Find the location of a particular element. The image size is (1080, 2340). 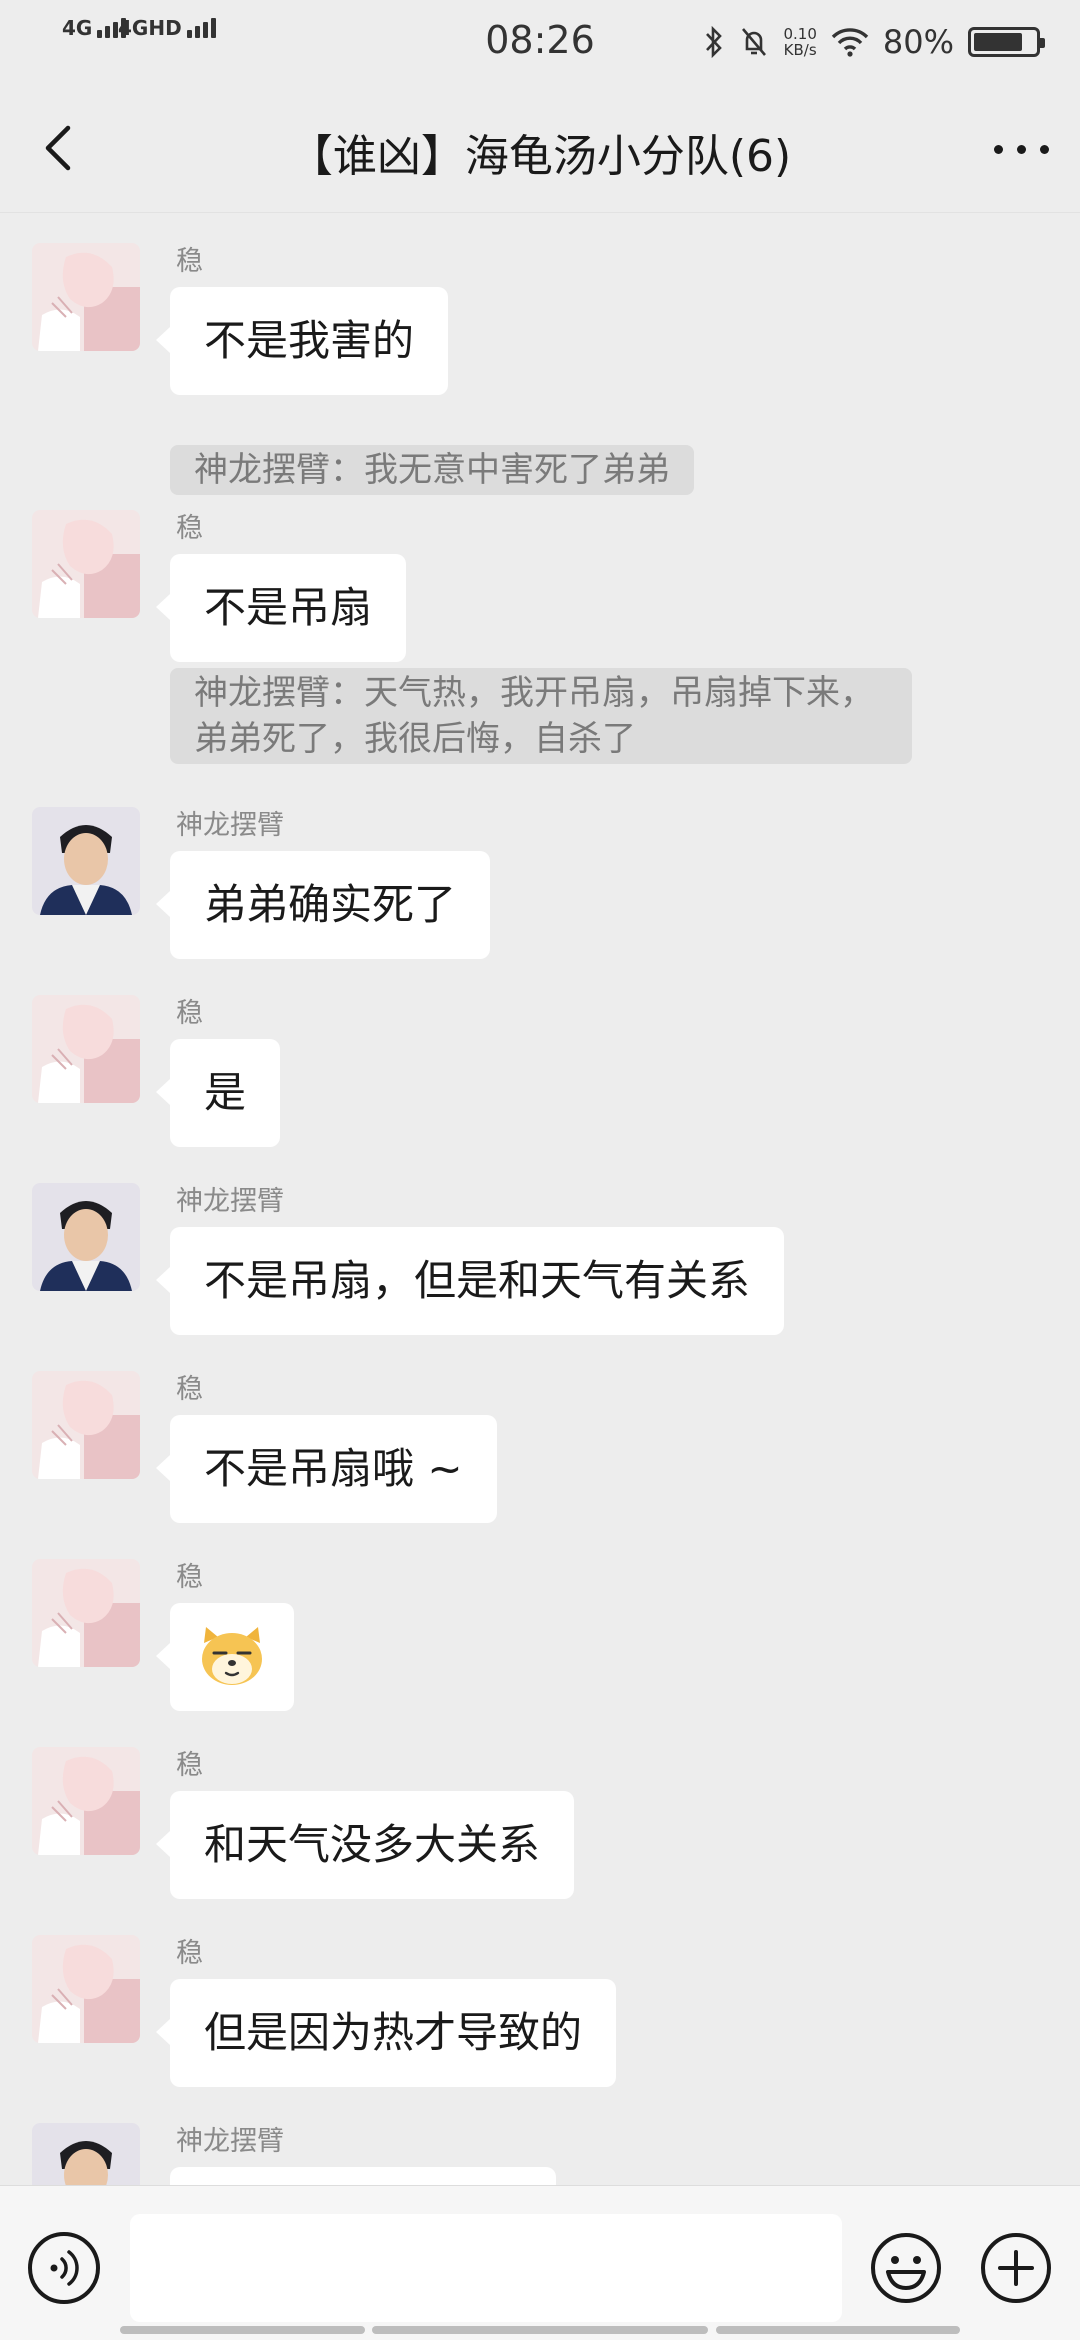

more-actions-button is located at coordinates (1016, 2268).